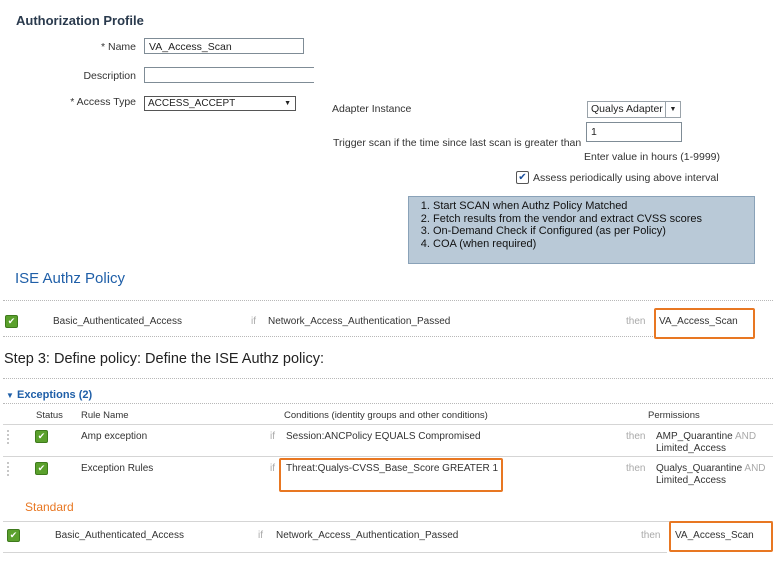 The height and width of the screenshot is (566, 778). What do you see at coordinates (109, 76) in the screenshot?
I see `description-label: Description` at bounding box center [109, 76].